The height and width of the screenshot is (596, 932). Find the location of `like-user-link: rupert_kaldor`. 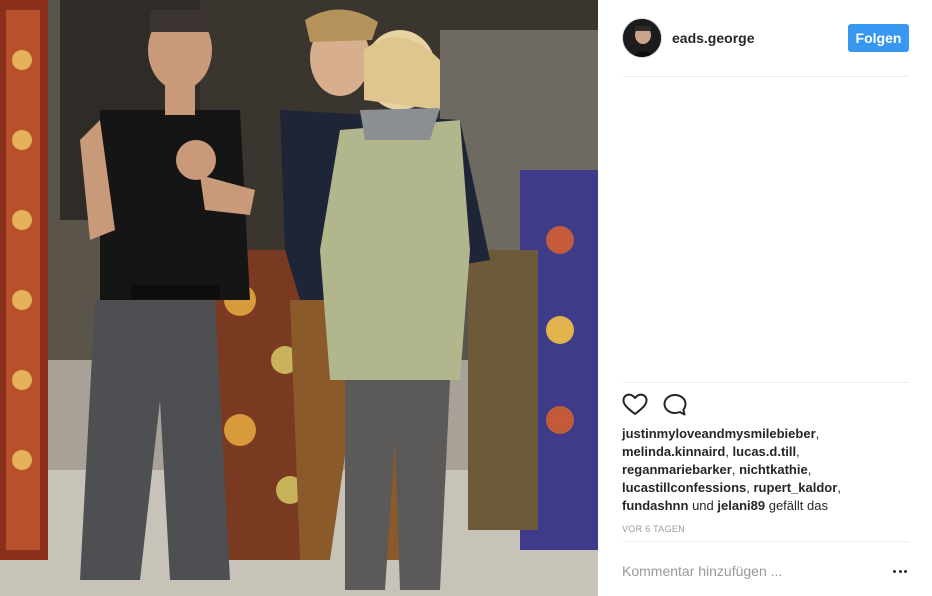

like-user-link: rupert_kaldor is located at coordinates (796, 487).